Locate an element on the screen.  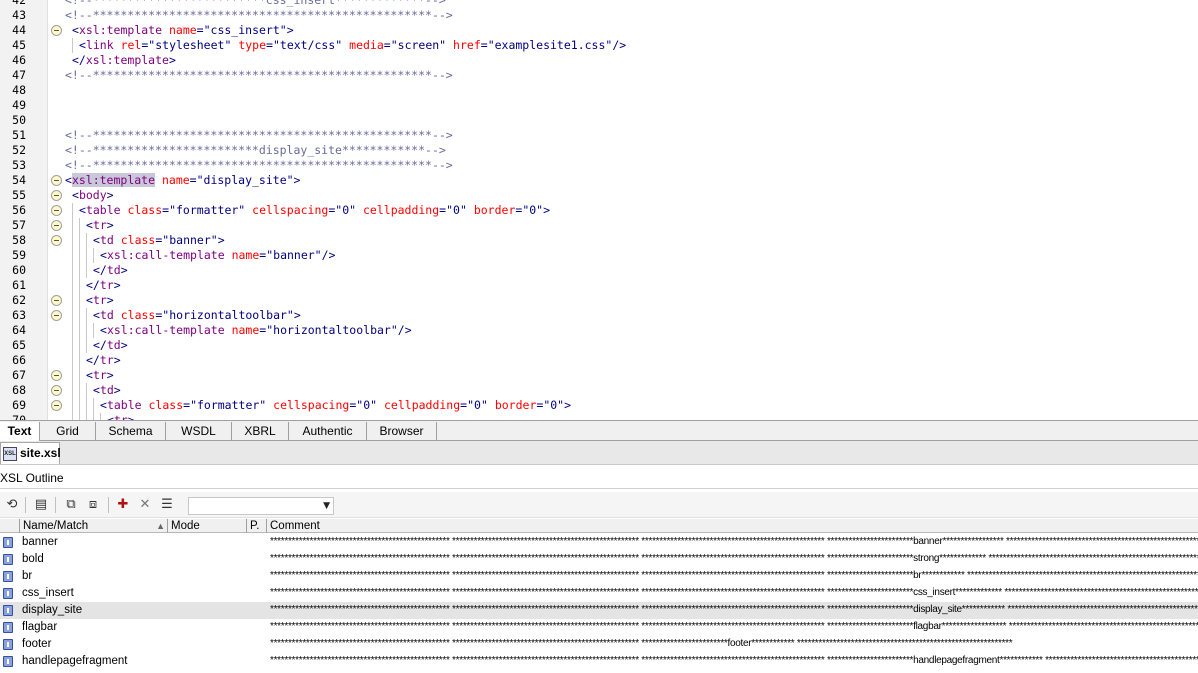
tab-wsdl: WSDL is located at coordinates (199, 431).